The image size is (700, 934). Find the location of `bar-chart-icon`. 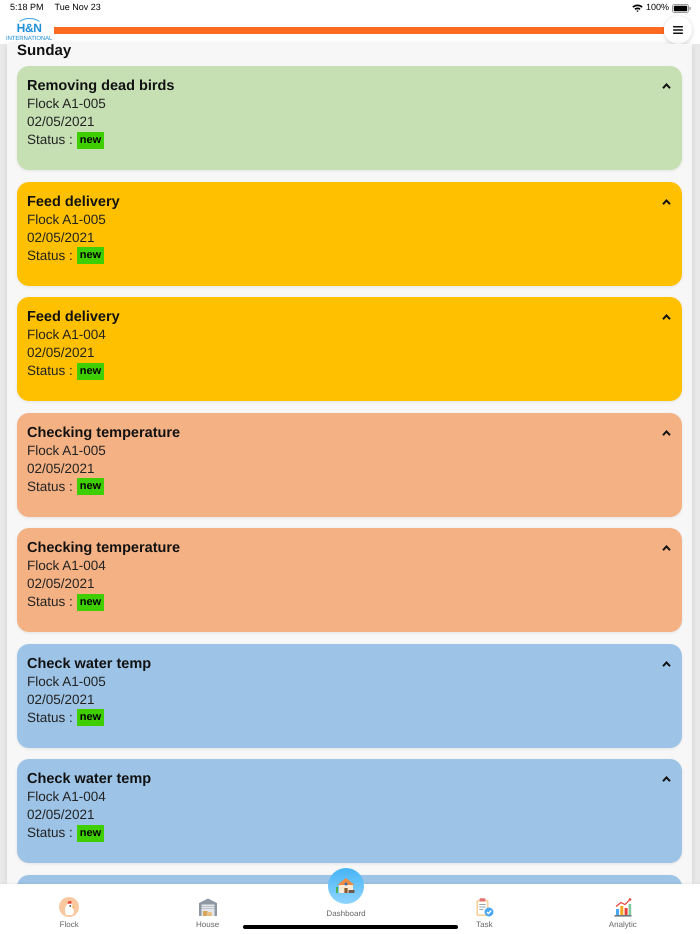

bar-chart-icon is located at coordinates (622, 907).